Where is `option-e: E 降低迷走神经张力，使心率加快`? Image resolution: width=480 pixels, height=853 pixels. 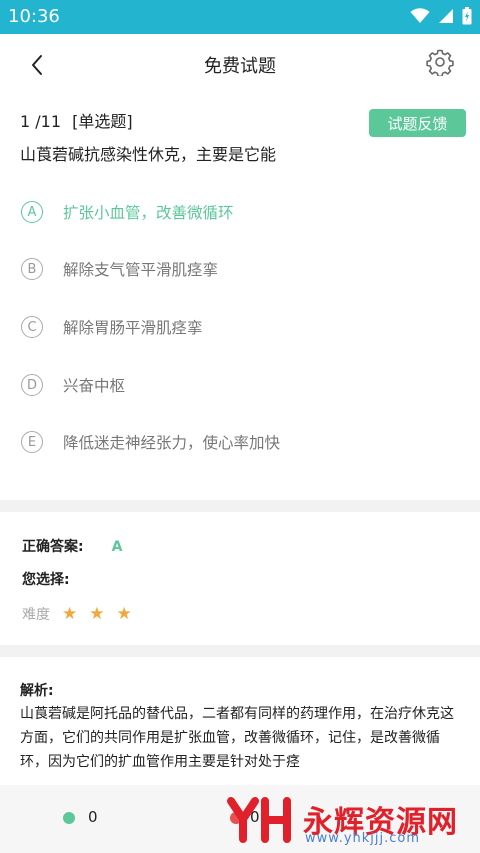
option-e: E 降低迷走神经张力，使心率加快 is located at coordinates (150, 442).